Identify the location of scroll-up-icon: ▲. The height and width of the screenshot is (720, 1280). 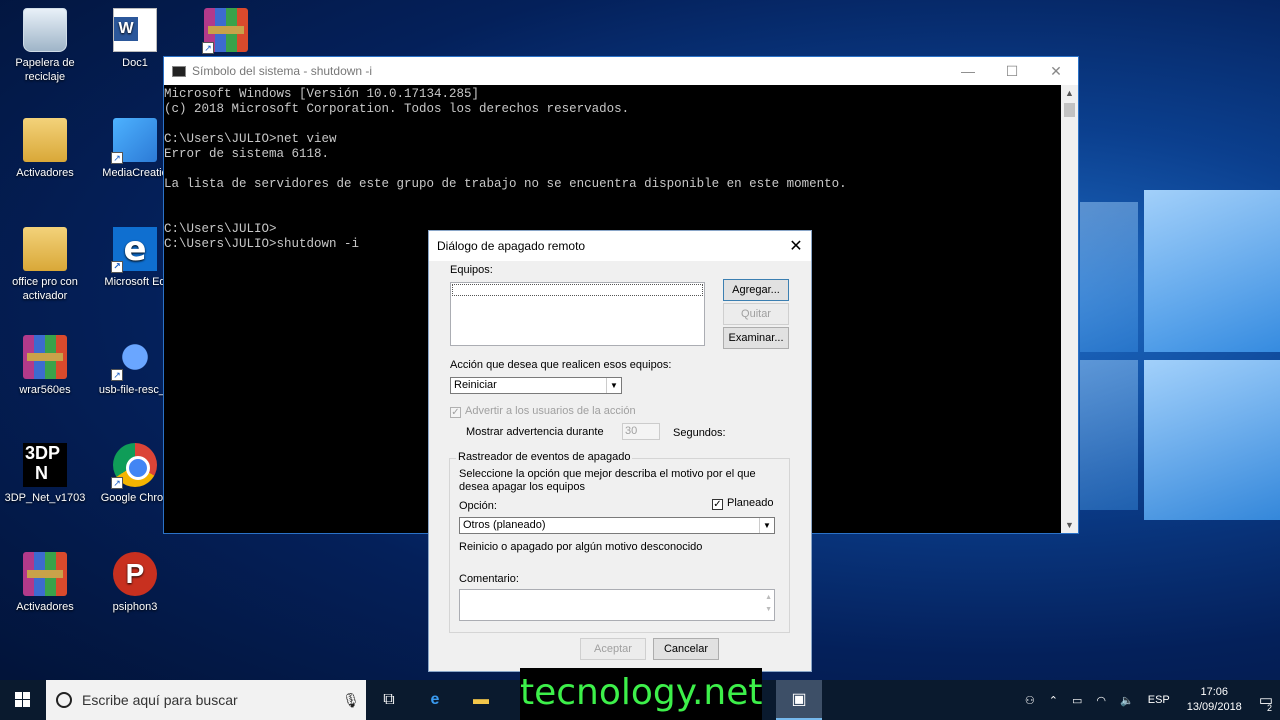
(1069, 93).